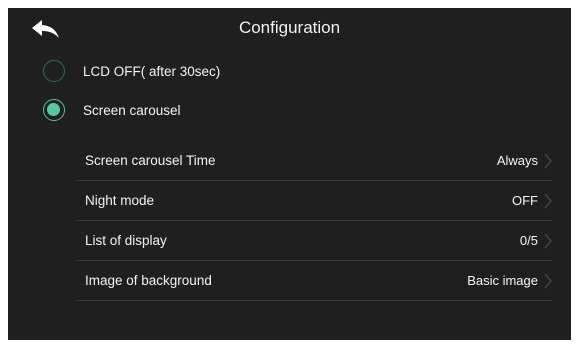 This screenshot has width=579, height=345. I want to click on setting-row-night-mode: Night mode OFF, so click(314, 201).